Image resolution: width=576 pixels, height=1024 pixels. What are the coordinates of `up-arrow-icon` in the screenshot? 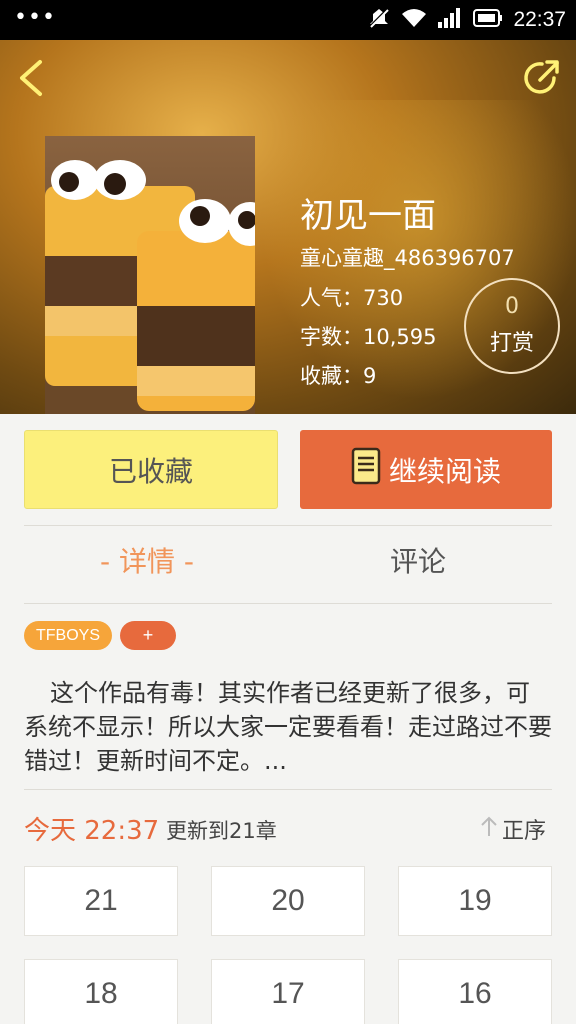 It's located at (489, 829).